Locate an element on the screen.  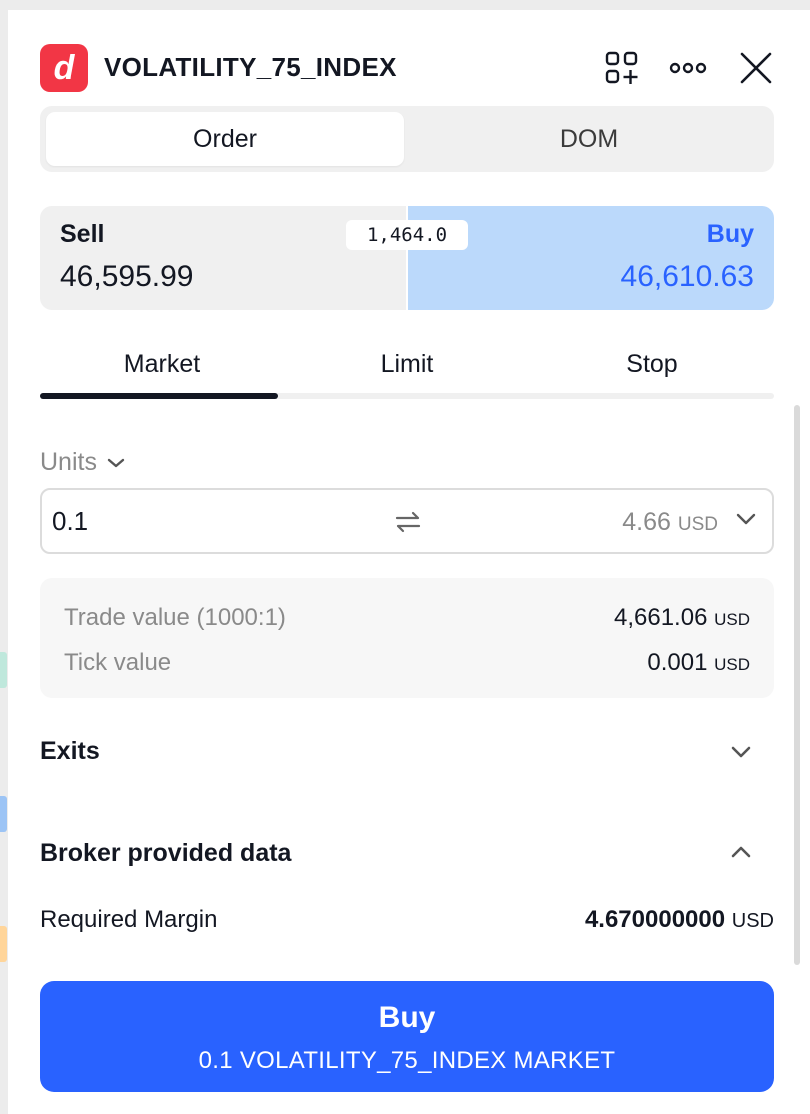
panel-header: d VOLATILITY_75_INDEX is located at coordinates (411, 64).